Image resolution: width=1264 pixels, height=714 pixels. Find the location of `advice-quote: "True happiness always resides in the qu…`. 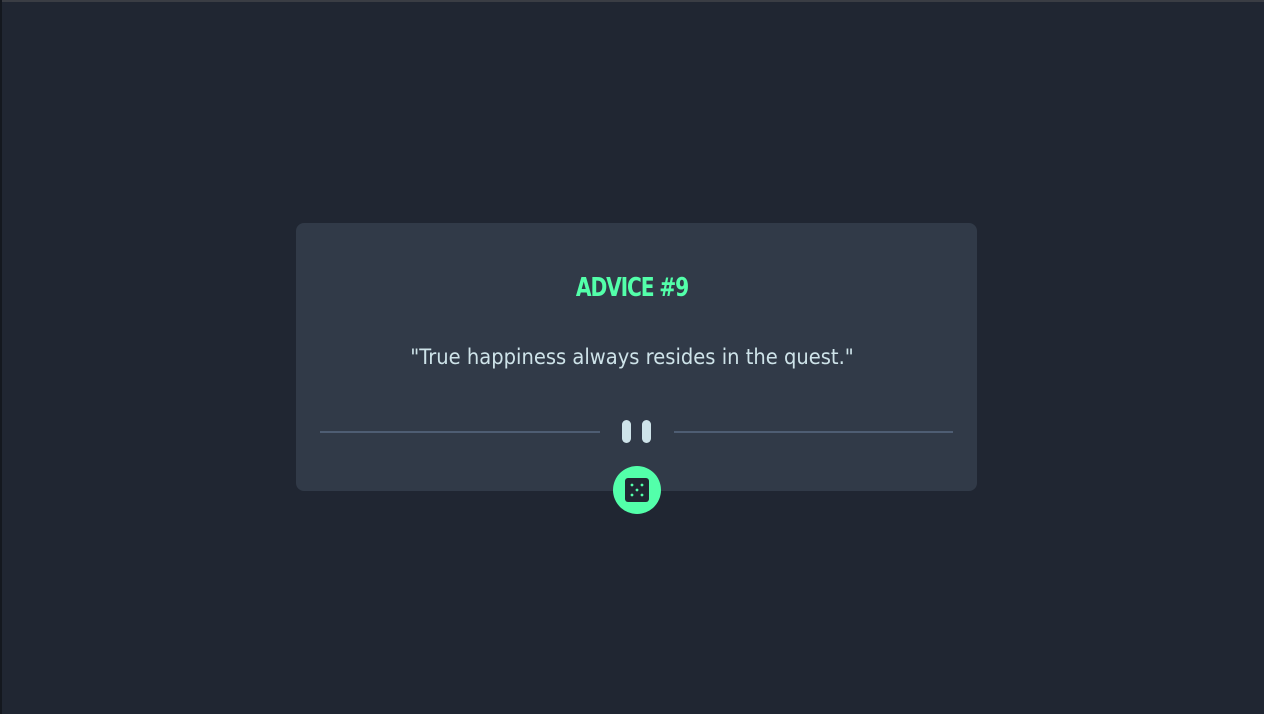

advice-quote: "True happiness always resides in the qu… is located at coordinates (632, 357).